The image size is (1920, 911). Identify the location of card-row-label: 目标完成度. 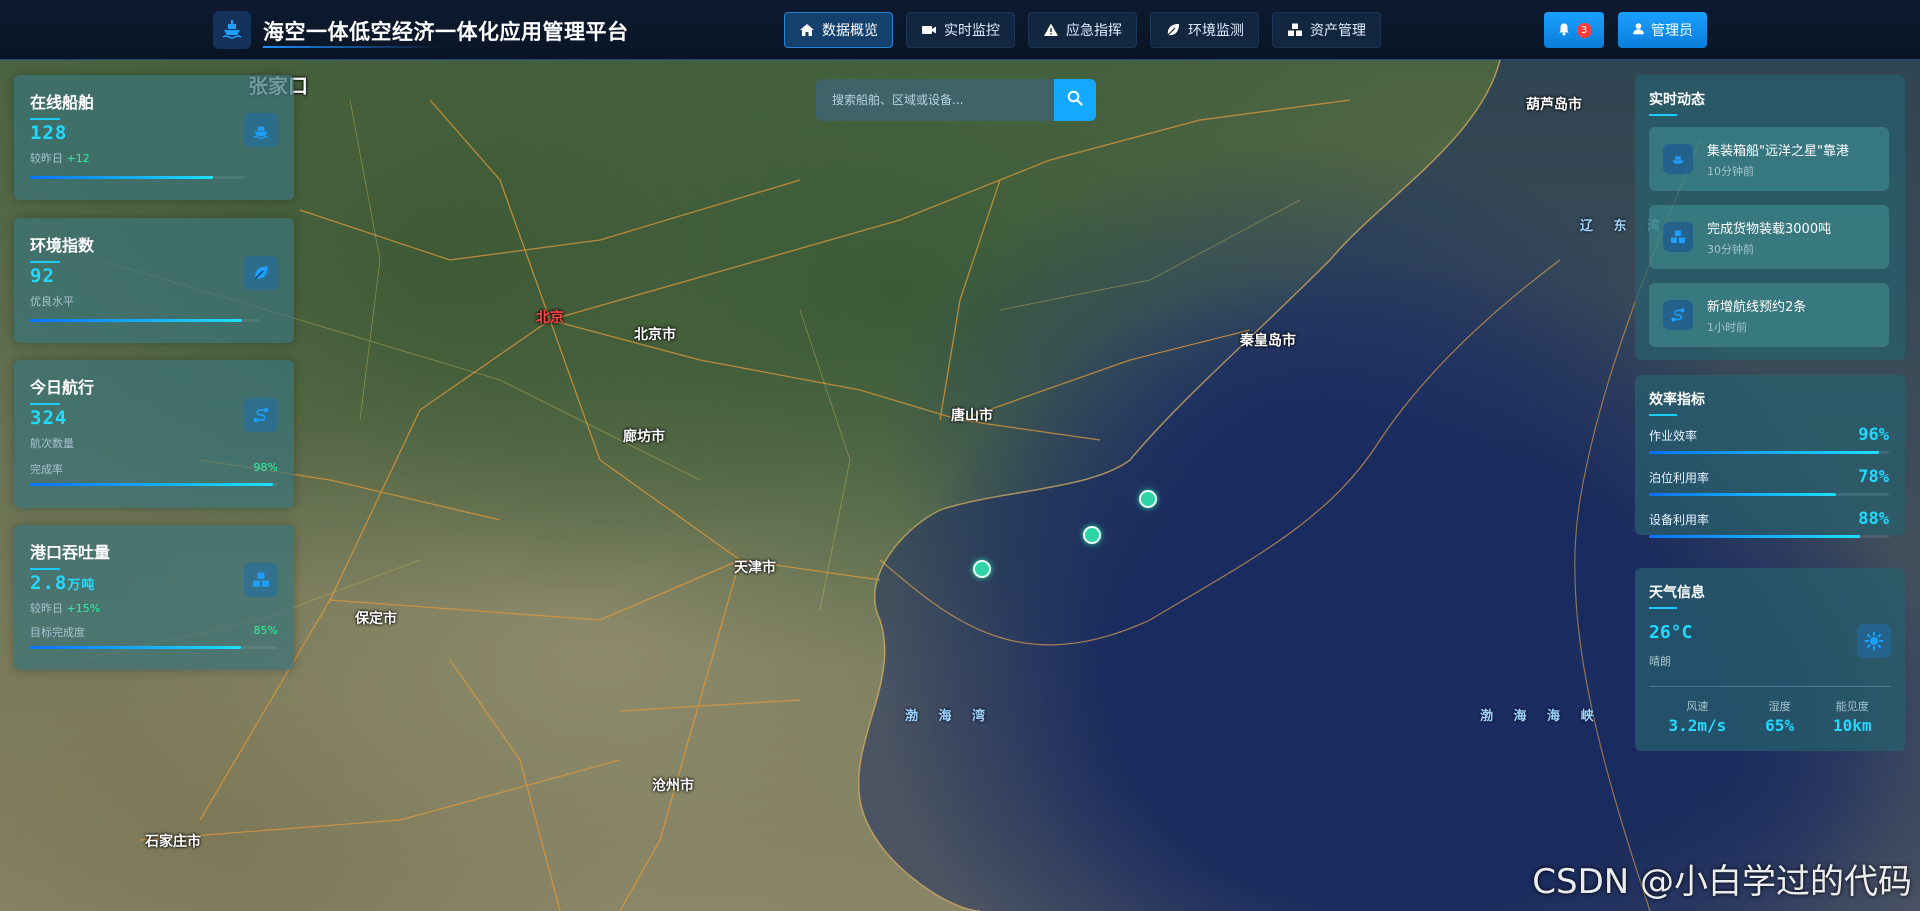
(57, 632).